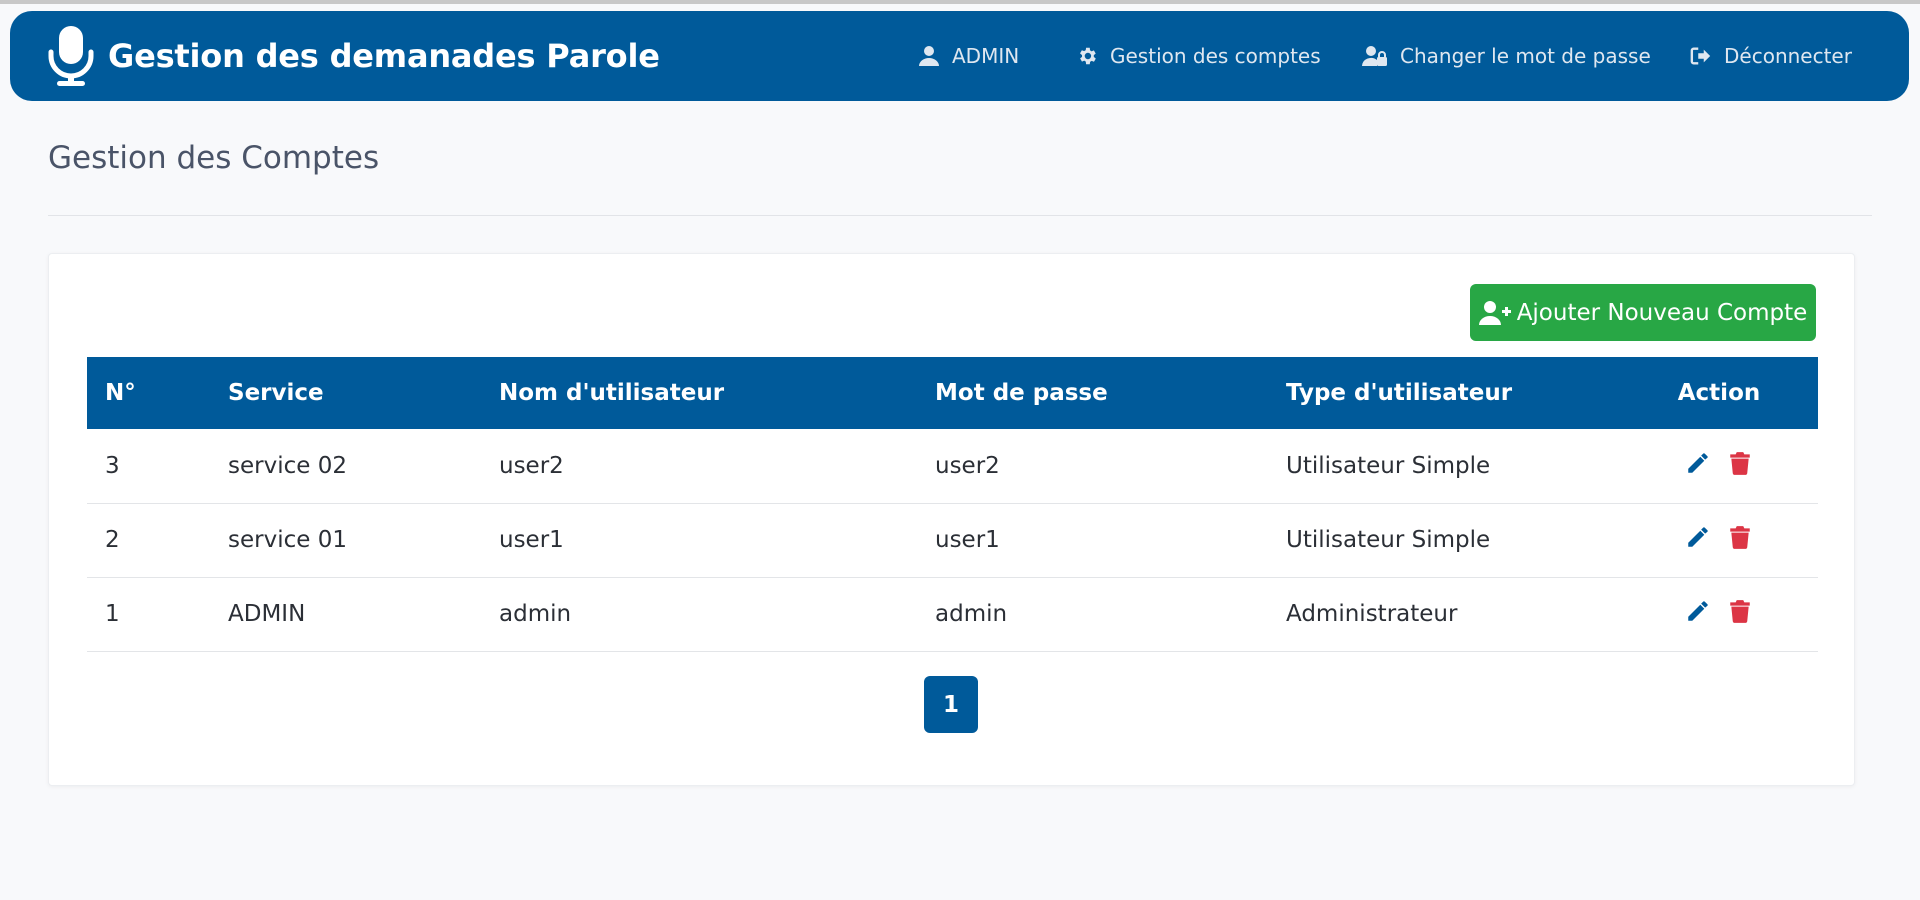 Image resolution: width=1920 pixels, height=900 pixels. I want to click on table-row: 1 ADMIN admin admin Administrateur, so click(952, 614).